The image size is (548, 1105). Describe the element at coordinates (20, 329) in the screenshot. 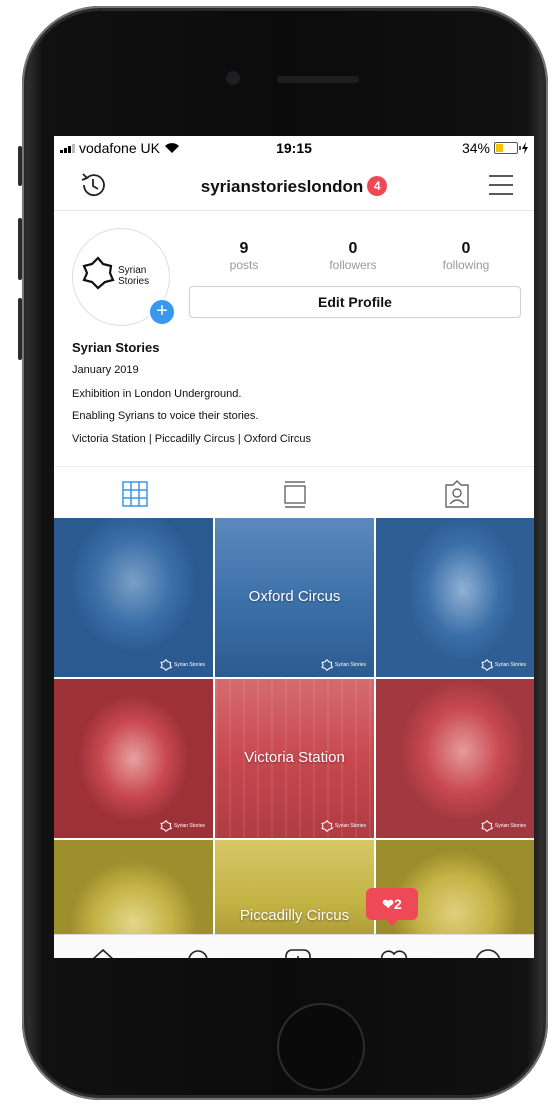

I see `volume-down-button` at that location.